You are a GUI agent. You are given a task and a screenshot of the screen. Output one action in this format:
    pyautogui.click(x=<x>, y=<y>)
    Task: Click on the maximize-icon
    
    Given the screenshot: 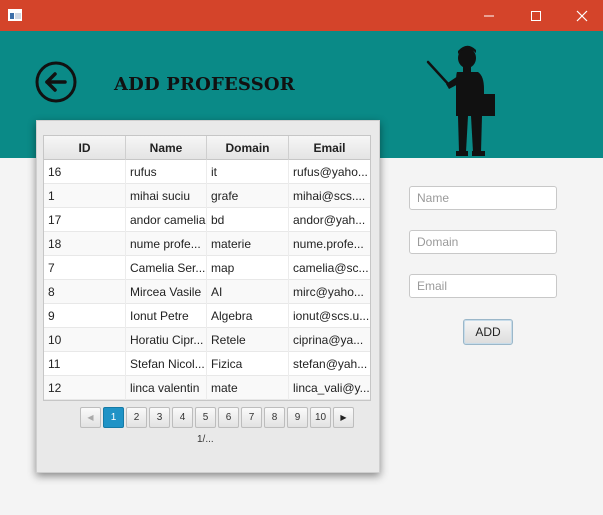 What is the action you would take?
    pyautogui.click(x=536, y=16)
    